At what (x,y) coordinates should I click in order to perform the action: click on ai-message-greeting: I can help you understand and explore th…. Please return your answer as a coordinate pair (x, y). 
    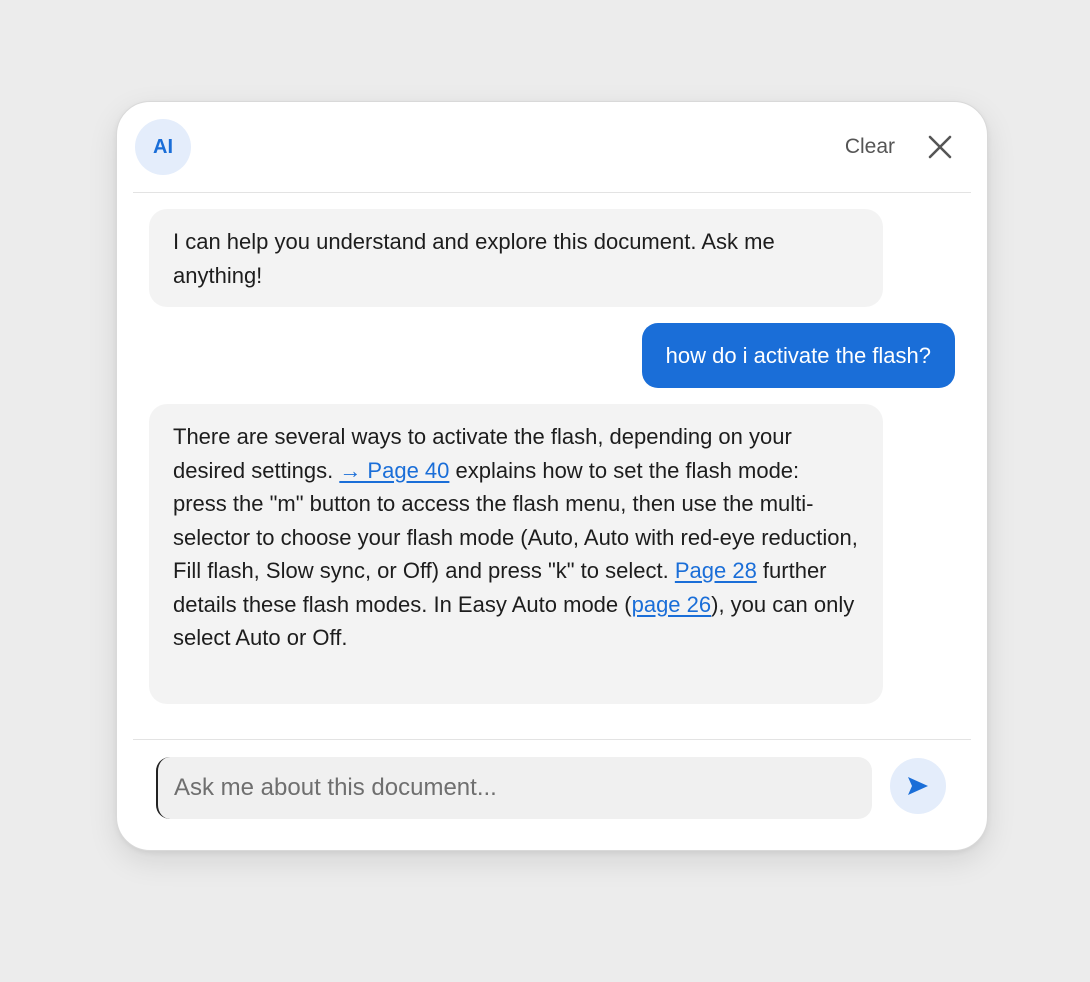
    Looking at the image, I should click on (516, 258).